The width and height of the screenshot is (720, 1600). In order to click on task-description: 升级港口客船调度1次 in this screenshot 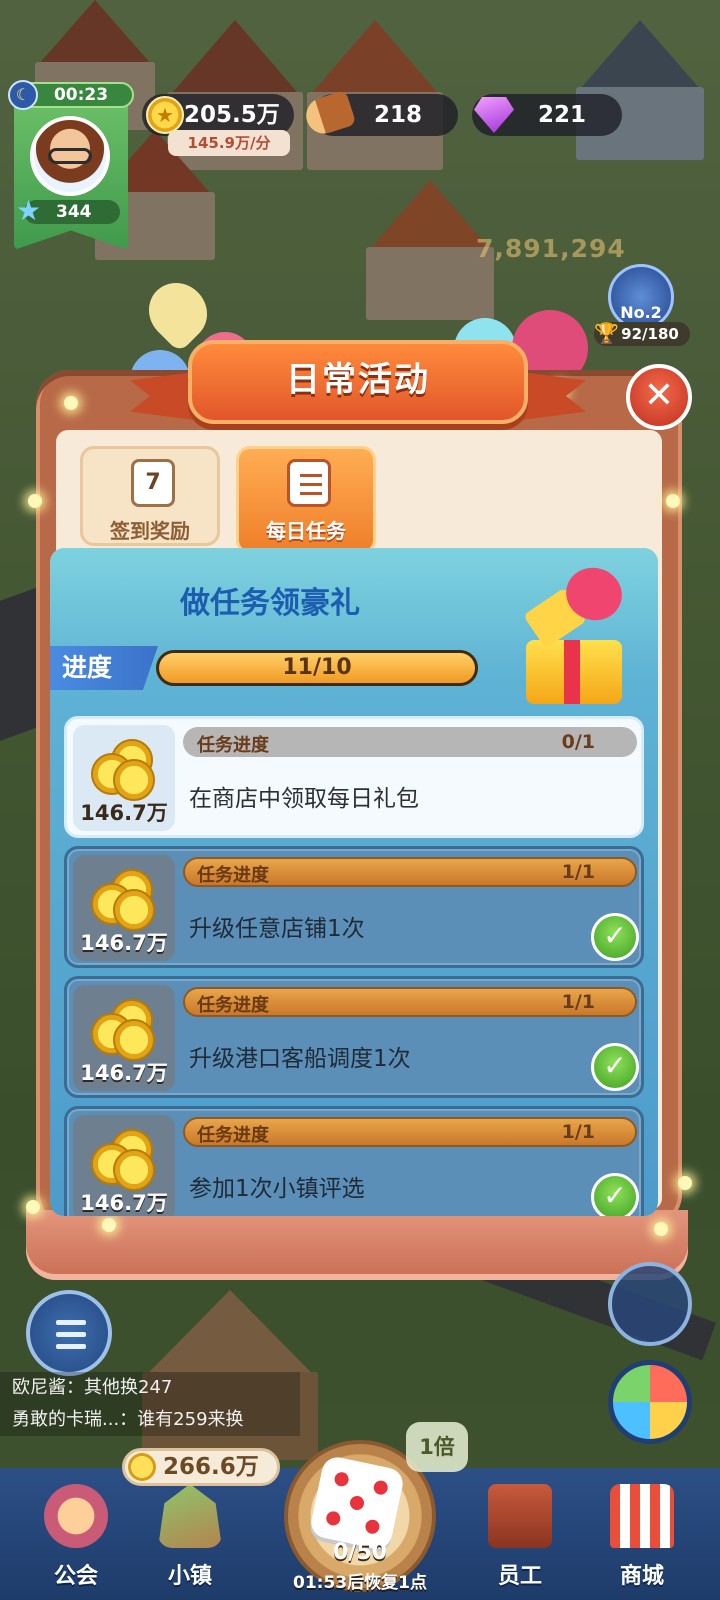, I will do `click(300, 1059)`.